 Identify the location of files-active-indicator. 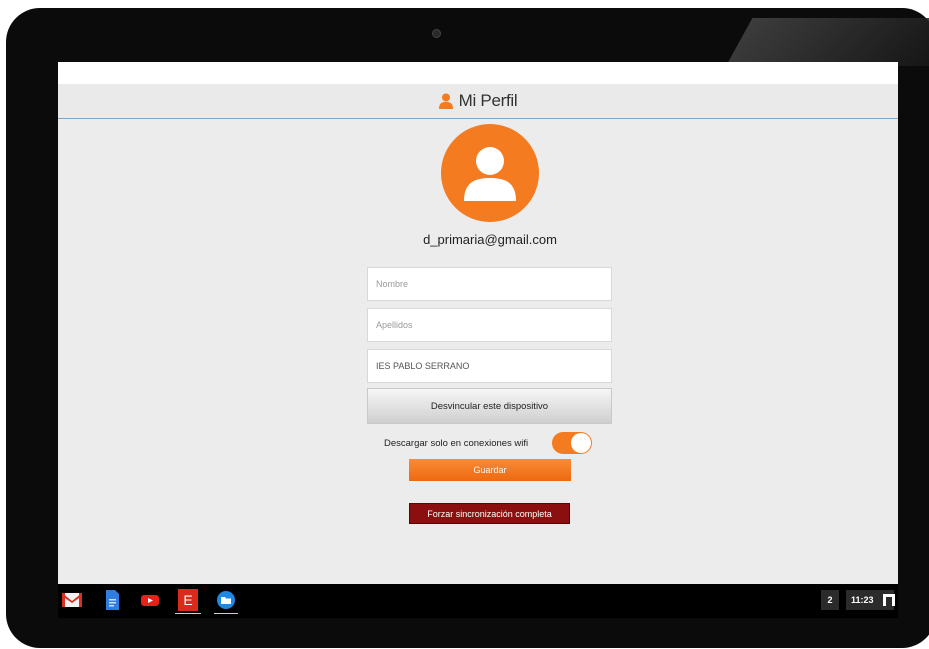
(226, 613).